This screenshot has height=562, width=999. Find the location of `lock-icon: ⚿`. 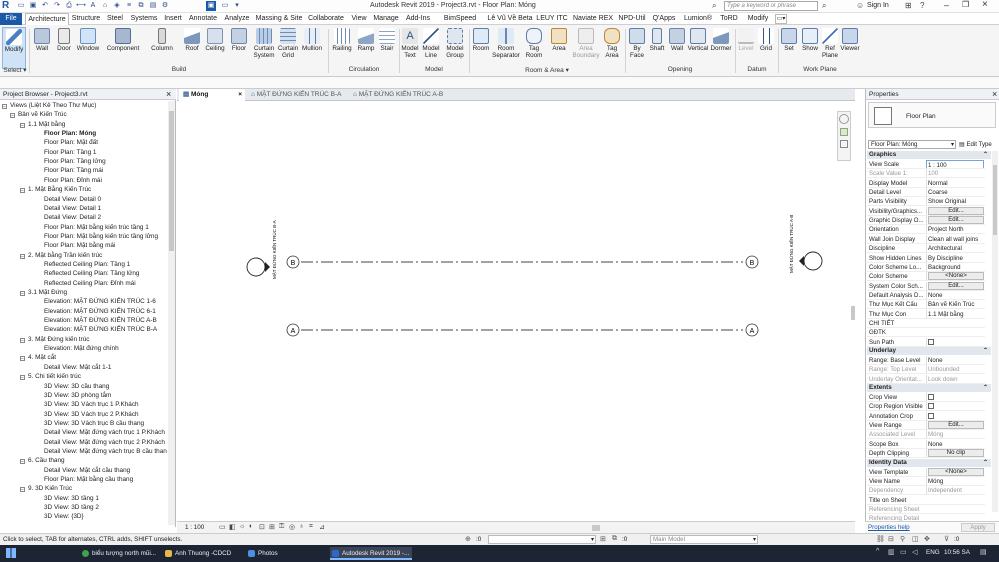

lock-icon: ⚿ is located at coordinates (281, 527).